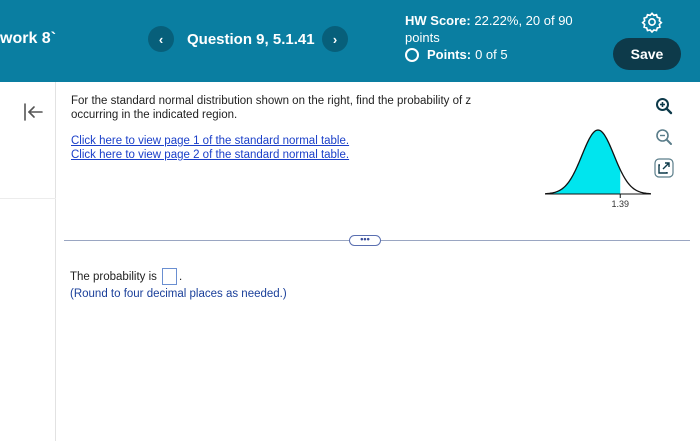 The image size is (700, 441). Describe the element at coordinates (438, 20) in the screenshot. I see `hw-score-label: HW Score:` at that location.